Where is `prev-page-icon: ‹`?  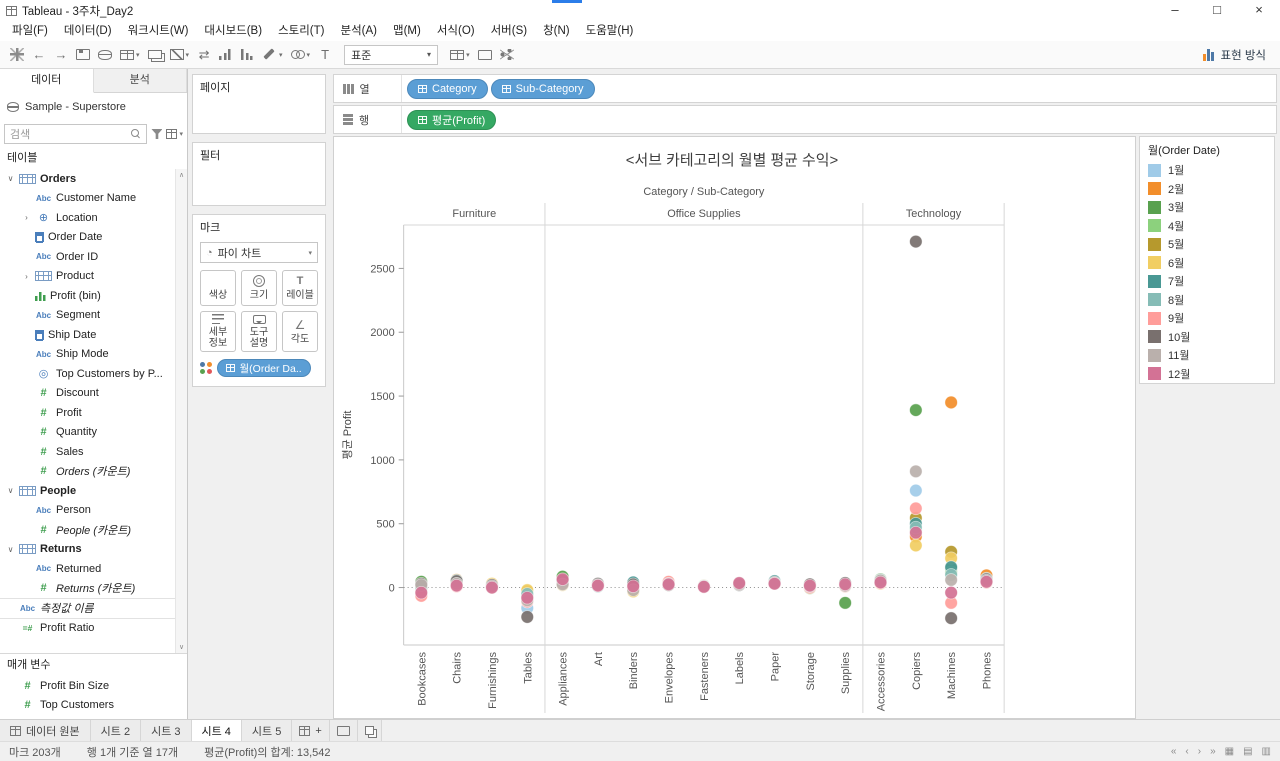 prev-page-icon: ‹ is located at coordinates (1186, 751).